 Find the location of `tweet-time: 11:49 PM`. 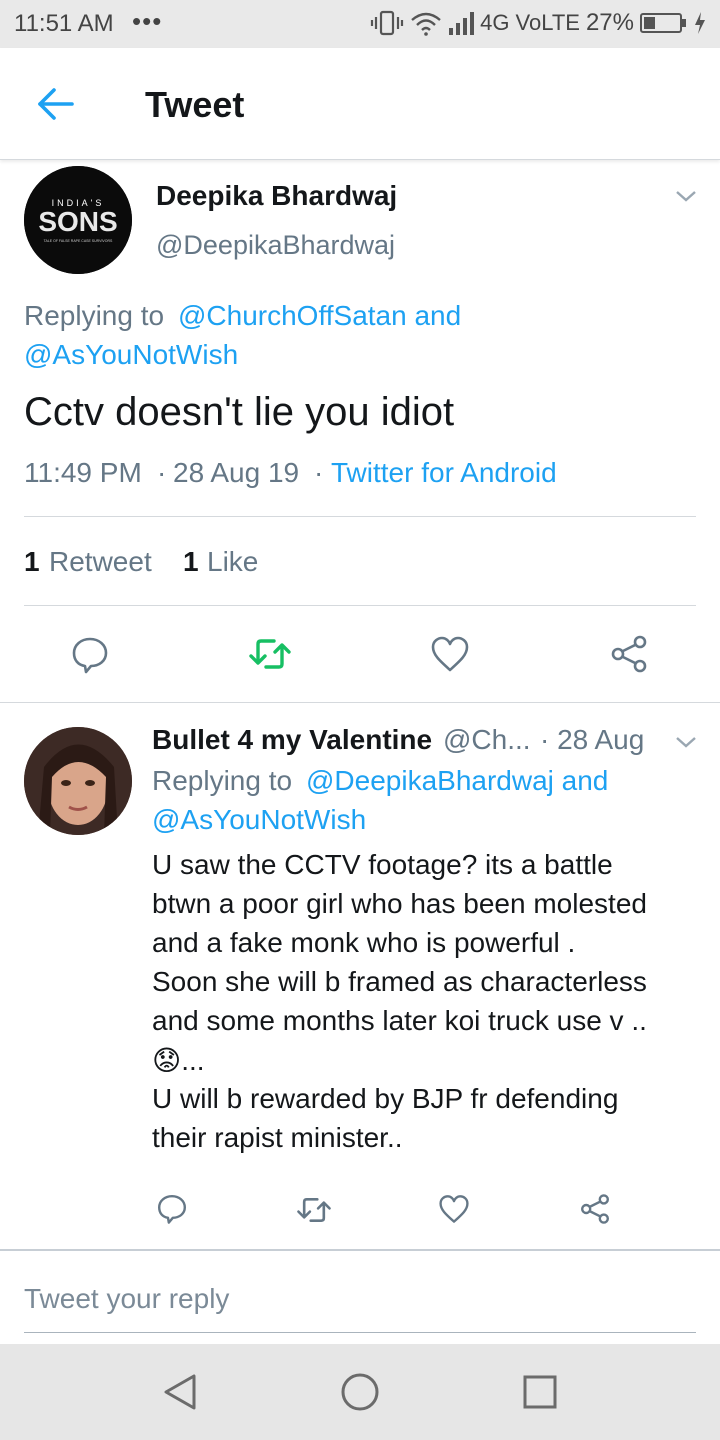

tweet-time: 11:49 PM is located at coordinates (83, 472).